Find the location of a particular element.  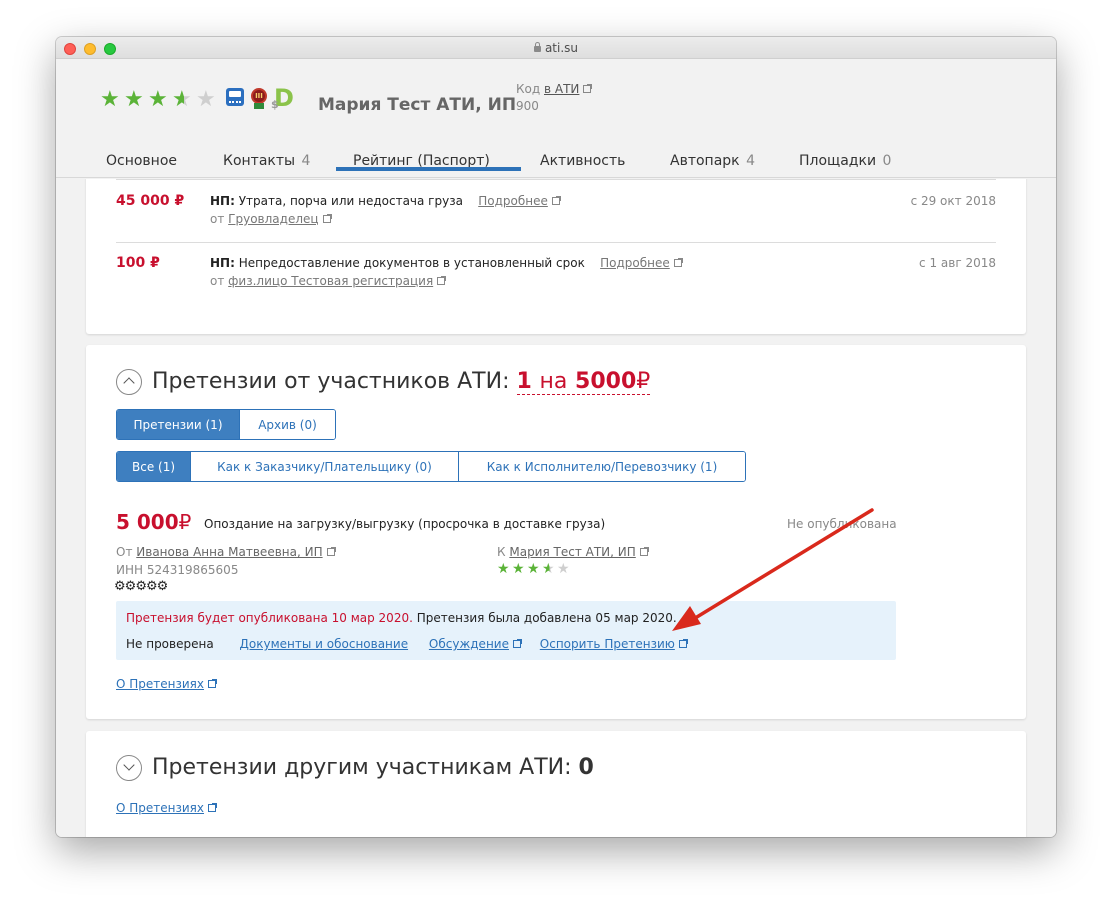

filter-as-carrier: Как к Исполнителю/Перевозчику (1) is located at coordinates (602, 466).